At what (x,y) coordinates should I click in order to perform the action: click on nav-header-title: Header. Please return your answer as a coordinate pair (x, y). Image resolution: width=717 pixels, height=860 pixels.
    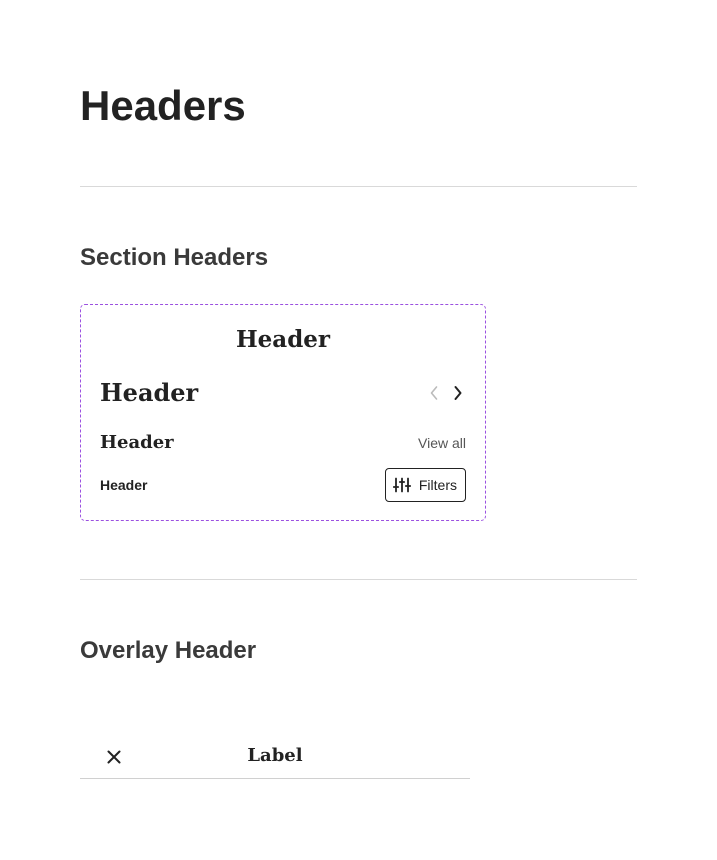
    Looking at the image, I should click on (149, 392).